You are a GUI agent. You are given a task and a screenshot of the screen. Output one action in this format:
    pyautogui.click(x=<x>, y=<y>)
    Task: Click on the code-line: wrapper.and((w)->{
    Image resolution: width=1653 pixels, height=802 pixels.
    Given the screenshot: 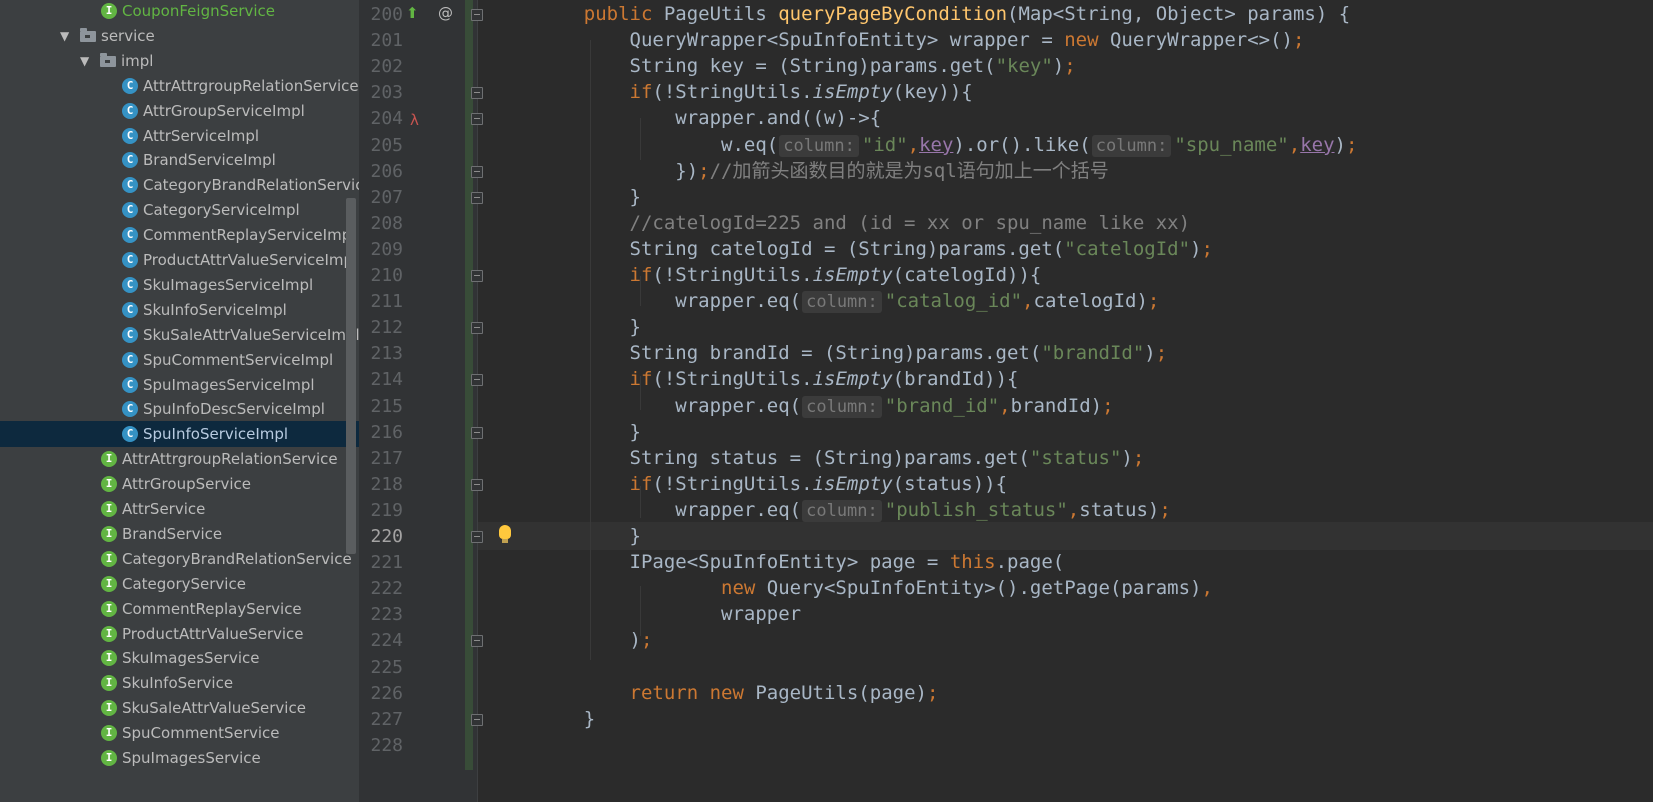 What is the action you would take?
    pyautogui.click(x=709, y=118)
    